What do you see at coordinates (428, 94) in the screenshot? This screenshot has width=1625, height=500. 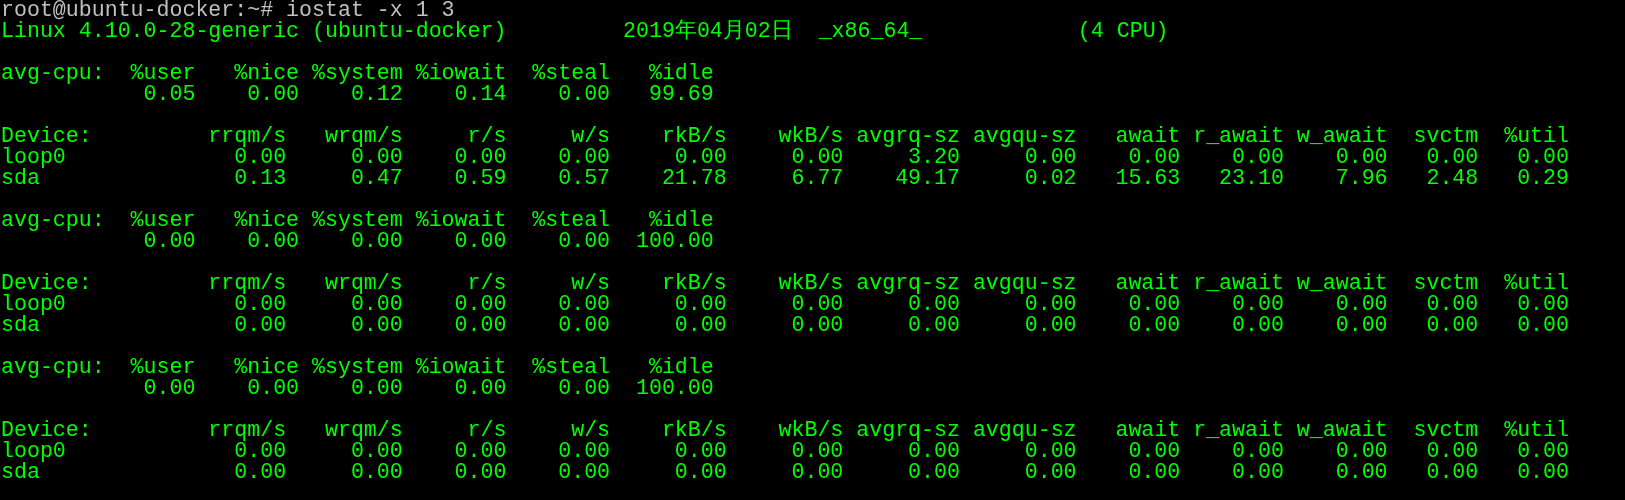 I see `output-line: 0.05 0.00 0.12 0.14 0.00 99.69` at bounding box center [428, 94].